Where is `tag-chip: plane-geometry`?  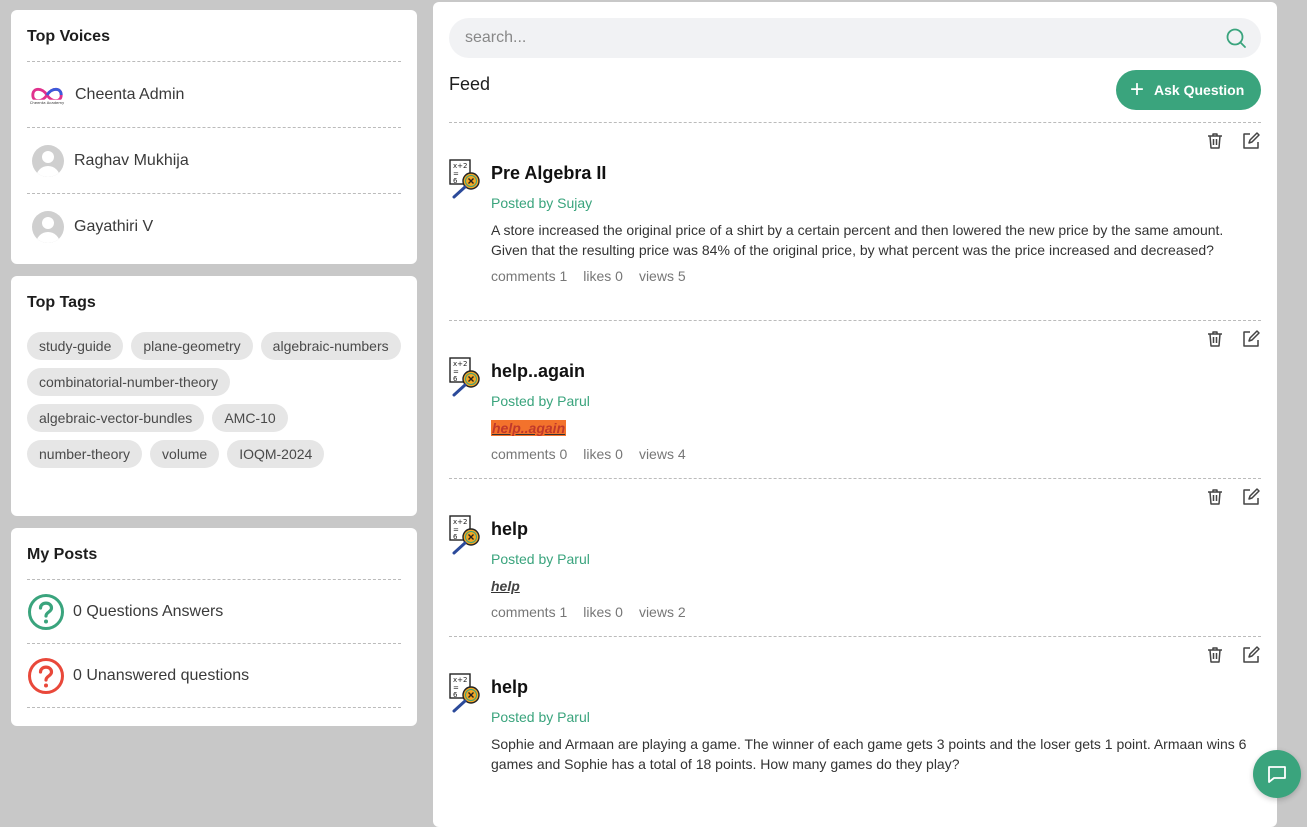 tag-chip: plane-geometry is located at coordinates (192, 346).